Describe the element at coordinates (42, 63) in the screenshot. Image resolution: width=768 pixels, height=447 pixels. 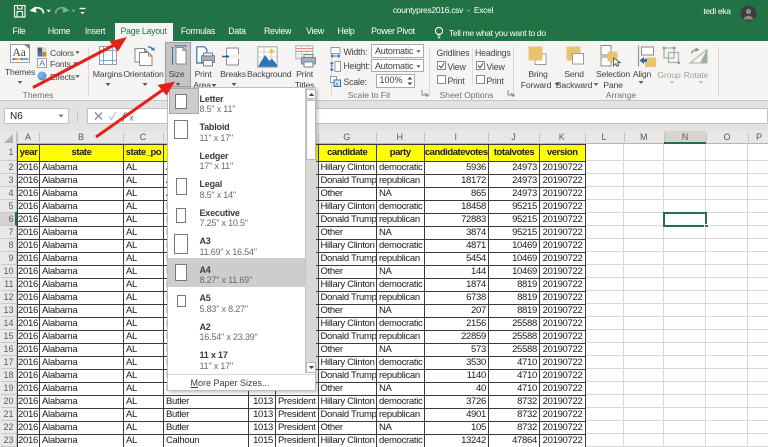
I see `svg-text: A` at that location.